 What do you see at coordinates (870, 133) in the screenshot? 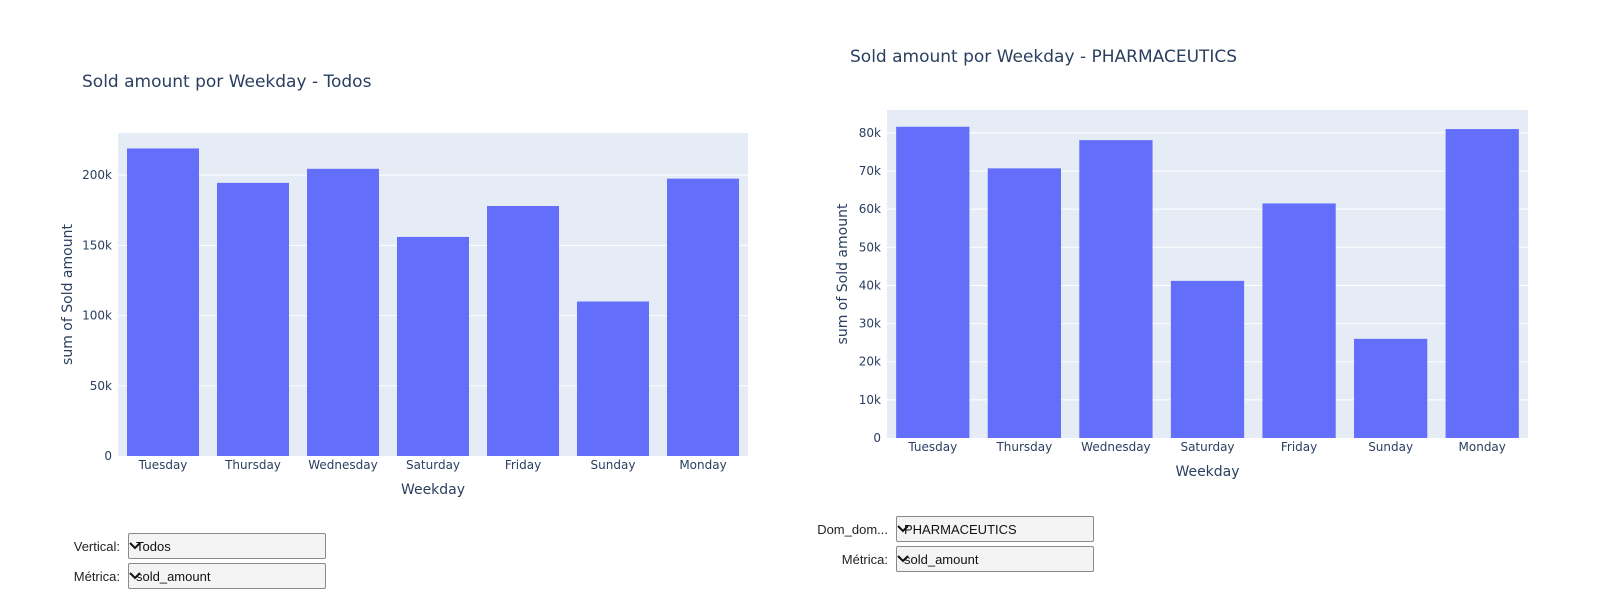
I see `right-ytick-label: 80k` at bounding box center [870, 133].